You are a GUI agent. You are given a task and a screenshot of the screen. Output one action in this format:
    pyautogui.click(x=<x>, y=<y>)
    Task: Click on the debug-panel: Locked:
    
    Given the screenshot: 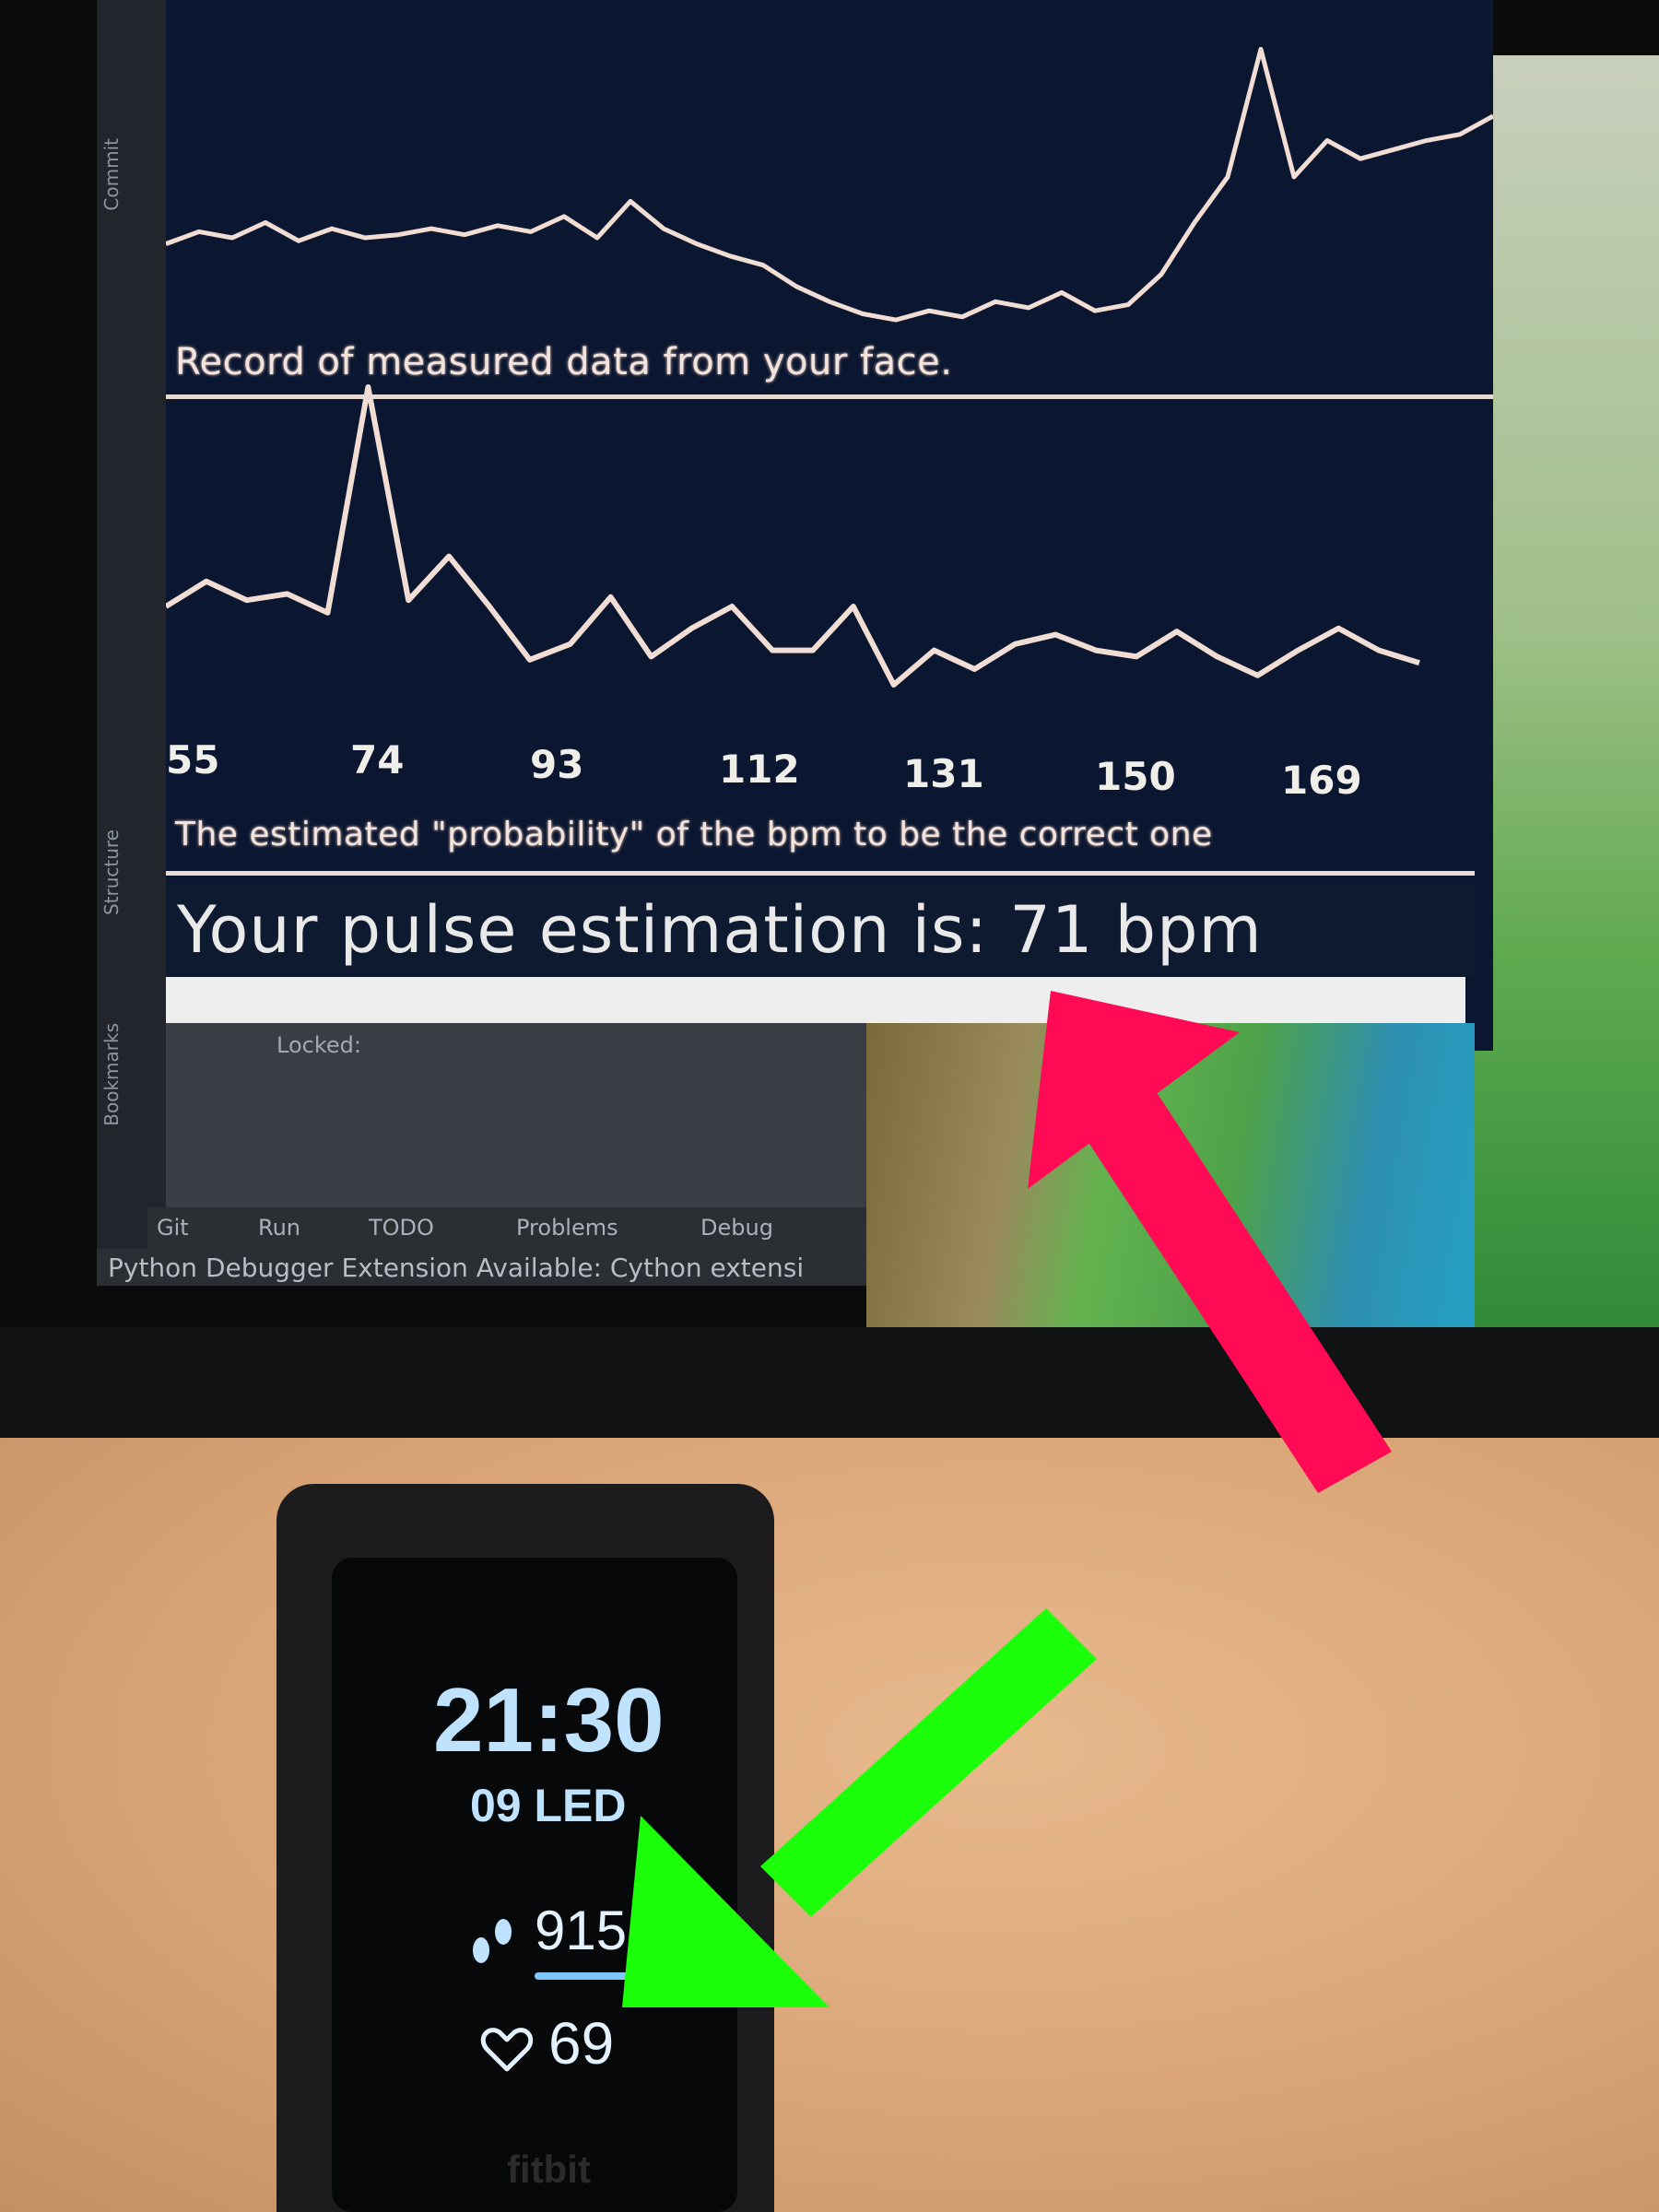 What is the action you would take?
    pyautogui.click(x=516, y=1124)
    